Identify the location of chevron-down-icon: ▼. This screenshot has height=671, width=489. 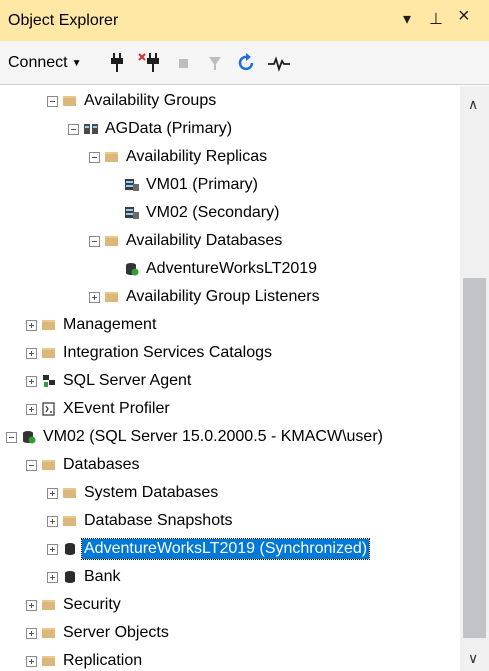
(76, 63).